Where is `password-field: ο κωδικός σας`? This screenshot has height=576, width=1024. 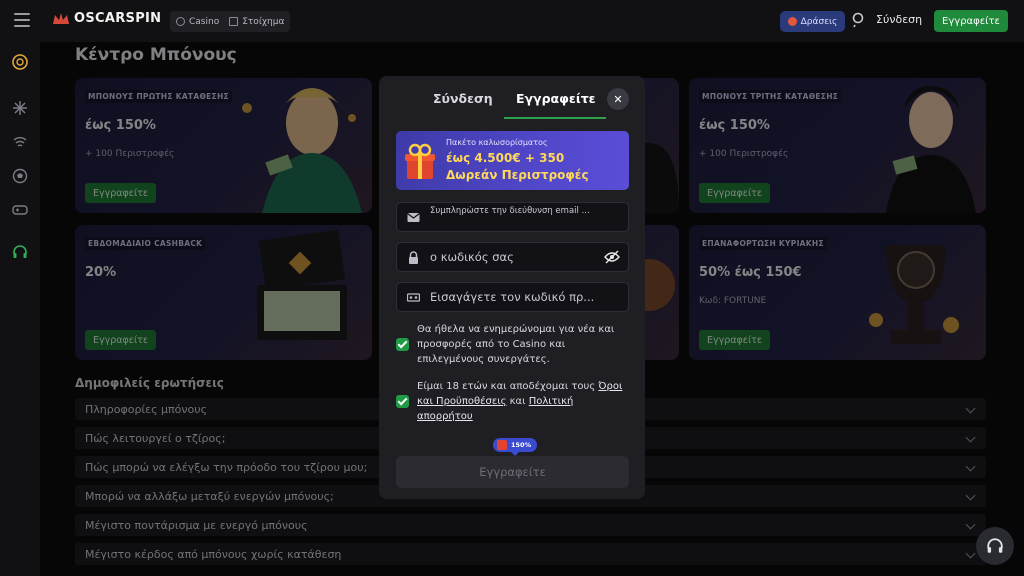
password-field: ο κωδικός σας is located at coordinates (512, 257).